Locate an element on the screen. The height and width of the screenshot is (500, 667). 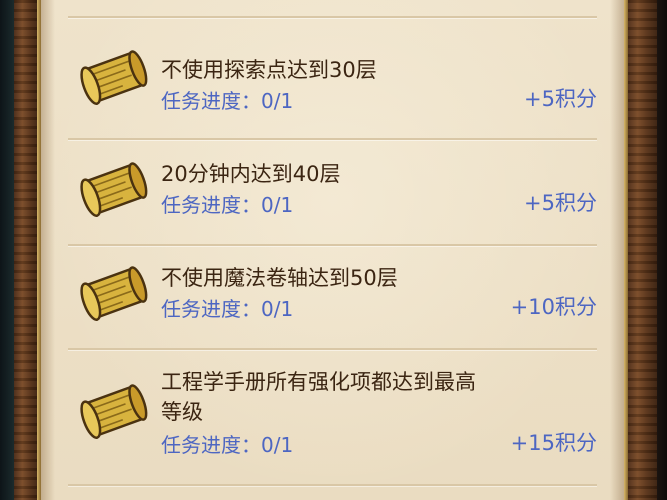
wooden-frame-left is located at coordinates (27, 250).